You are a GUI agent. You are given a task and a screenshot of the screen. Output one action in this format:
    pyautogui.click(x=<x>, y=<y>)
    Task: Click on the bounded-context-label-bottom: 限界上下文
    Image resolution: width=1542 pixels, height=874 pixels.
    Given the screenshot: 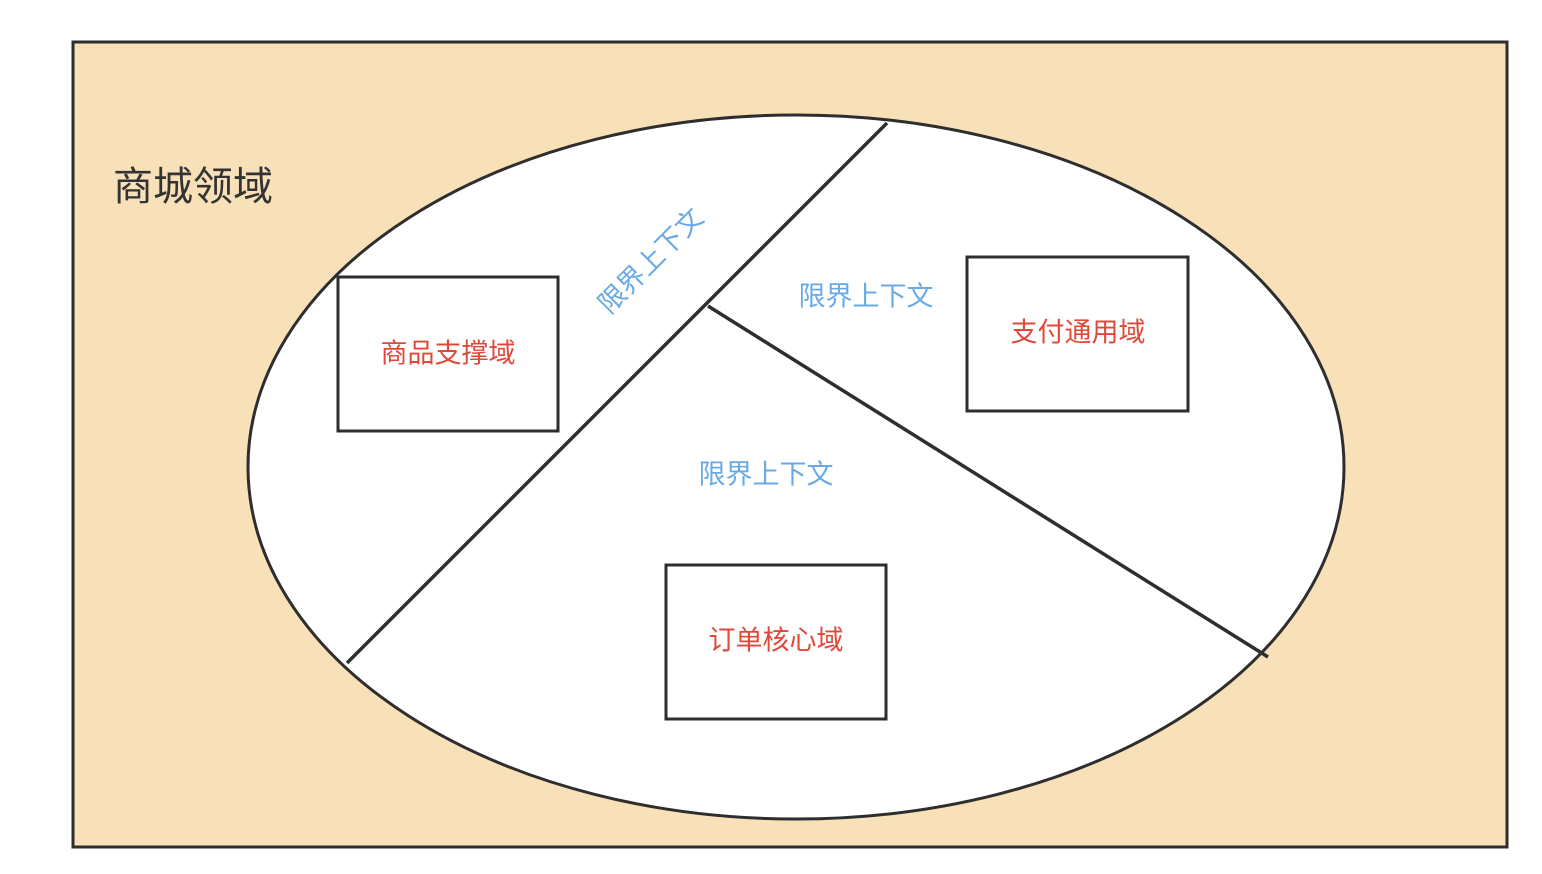 What is the action you would take?
    pyautogui.click(x=766, y=475)
    